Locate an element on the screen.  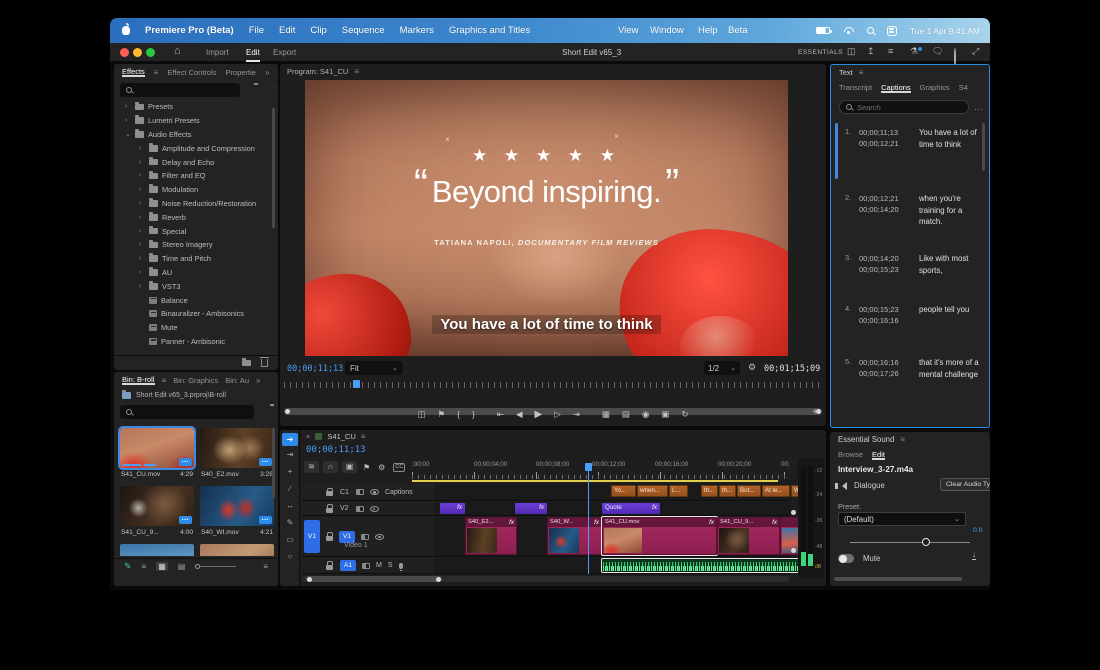
play-button-icon: ▶ is located at coordinates (539, 414).